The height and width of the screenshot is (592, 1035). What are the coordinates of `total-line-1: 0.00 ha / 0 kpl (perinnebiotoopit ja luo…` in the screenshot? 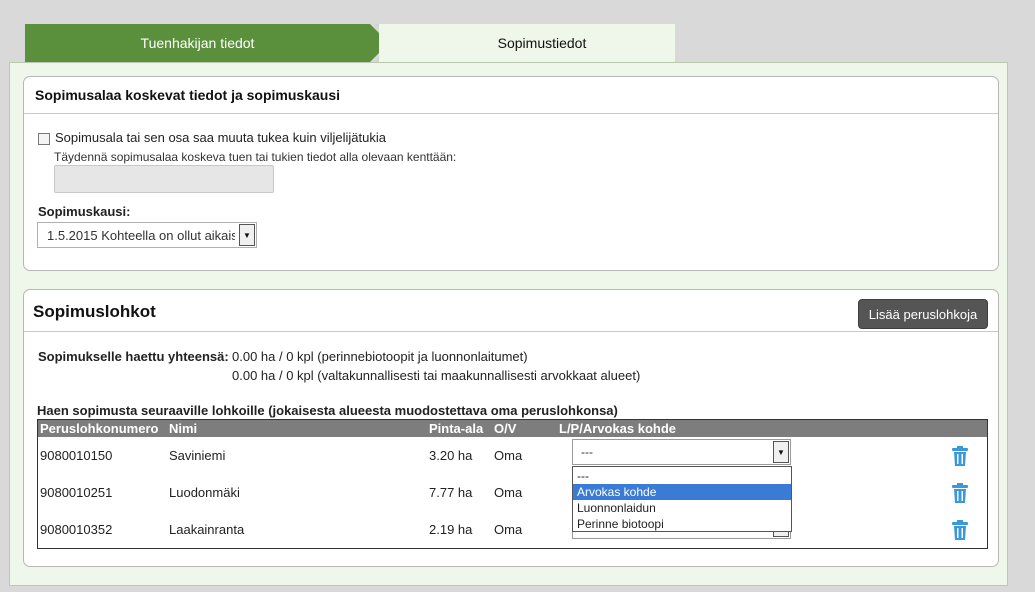 It's located at (380, 356).